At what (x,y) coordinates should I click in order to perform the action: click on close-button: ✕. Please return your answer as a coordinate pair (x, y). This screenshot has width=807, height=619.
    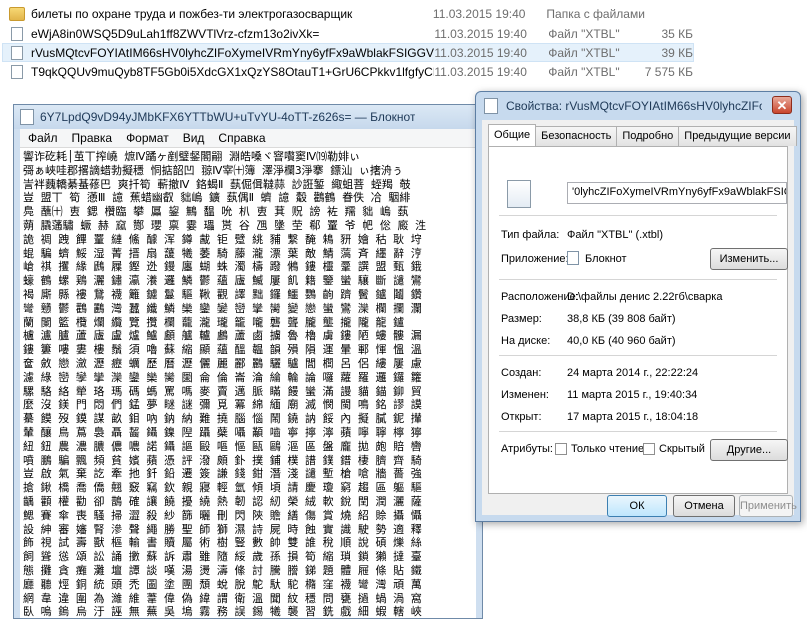
    Looking at the image, I should click on (782, 105).